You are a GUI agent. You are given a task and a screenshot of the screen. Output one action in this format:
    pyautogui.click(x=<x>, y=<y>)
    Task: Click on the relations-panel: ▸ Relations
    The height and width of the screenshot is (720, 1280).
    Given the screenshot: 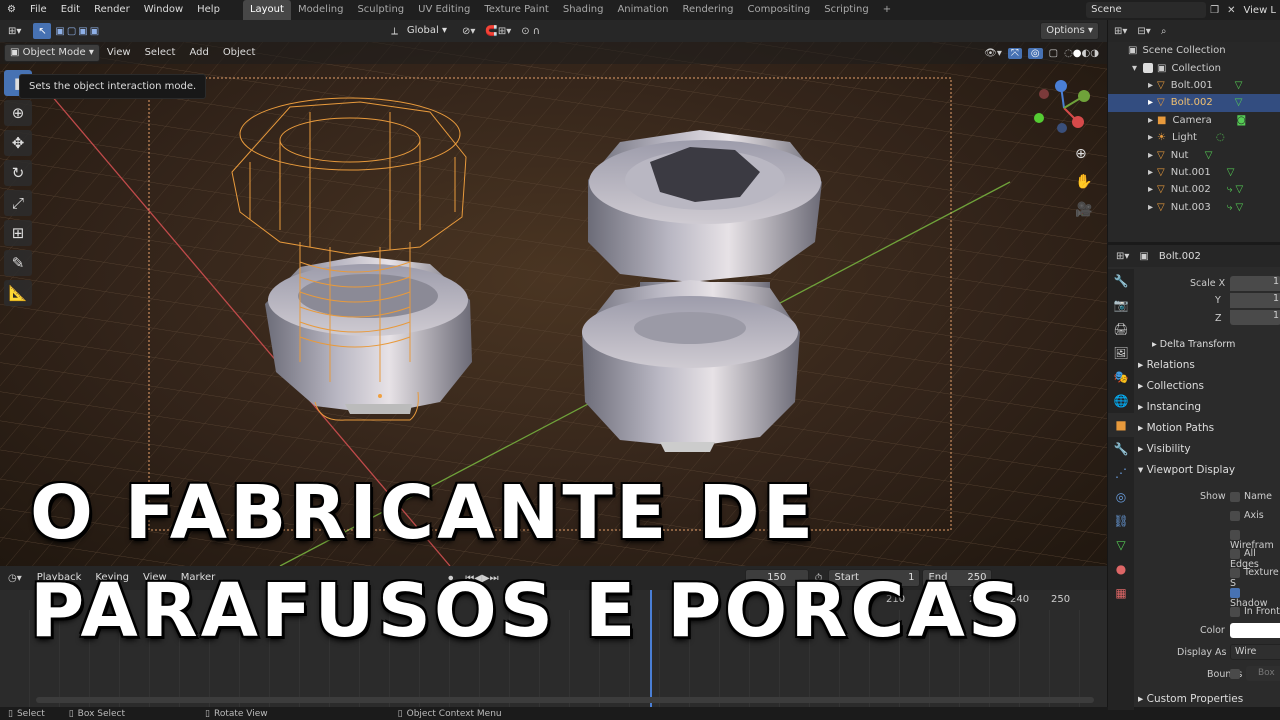 What is the action you would take?
    pyautogui.click(x=1166, y=365)
    